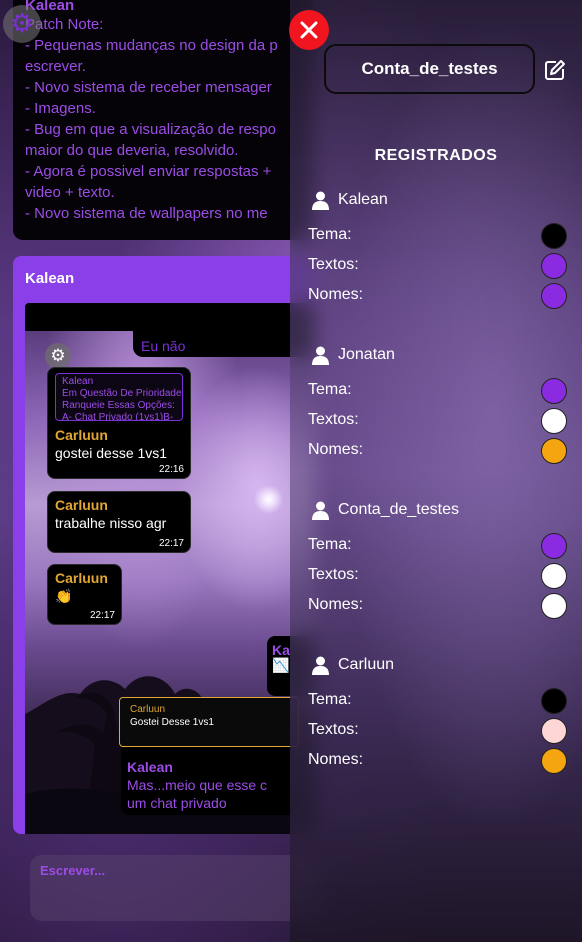 The width and height of the screenshot is (582, 942). I want to click on user-name: Jonatan, so click(366, 354).